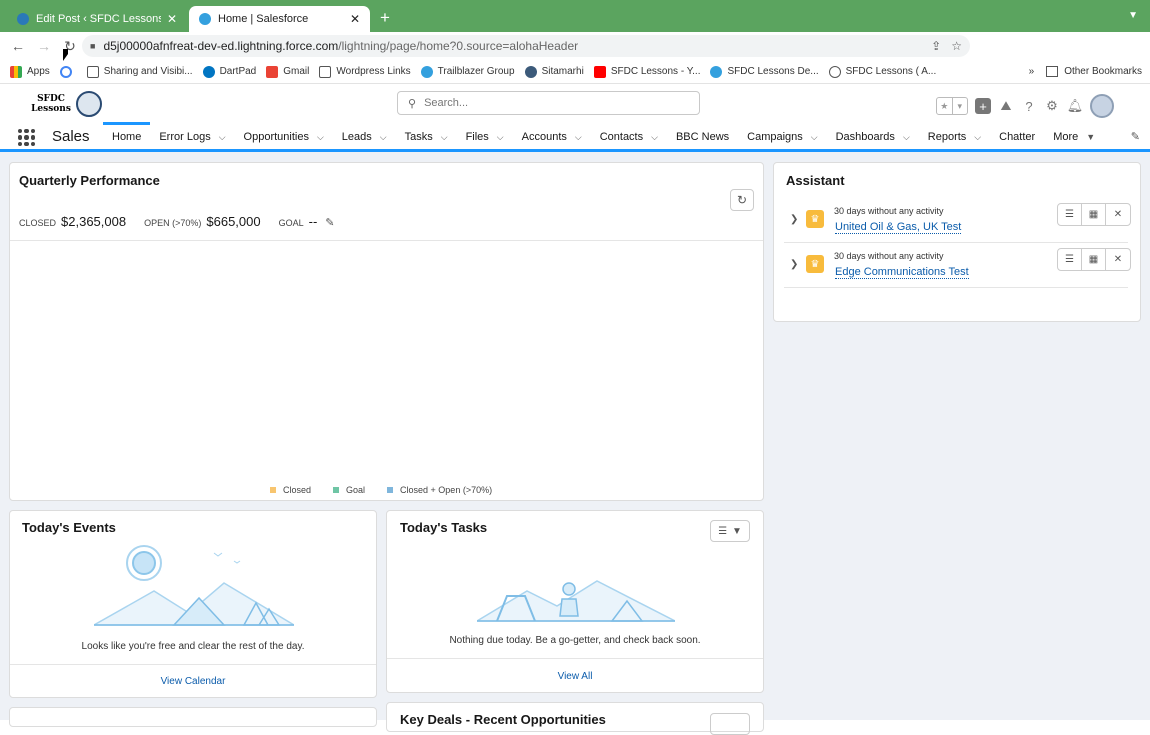 The image size is (1150, 735). Describe the element at coordinates (782, 137) in the screenshot. I see `nav-item-campaigns: Campaigns ⌵` at that location.